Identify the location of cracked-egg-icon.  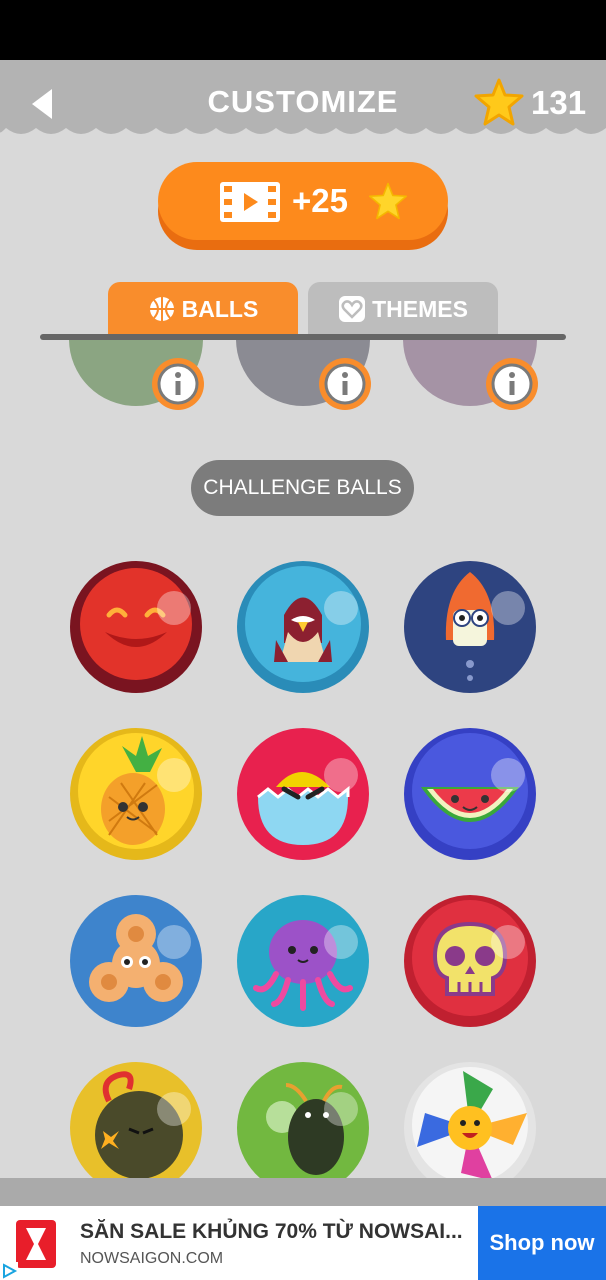
(303, 794).